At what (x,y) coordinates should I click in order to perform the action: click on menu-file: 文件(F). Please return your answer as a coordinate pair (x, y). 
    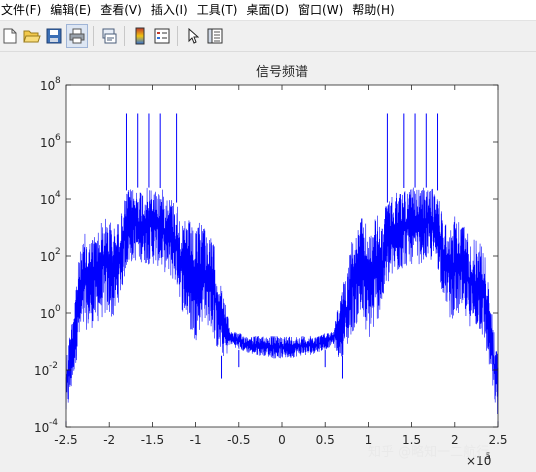
    Looking at the image, I should click on (24, 10).